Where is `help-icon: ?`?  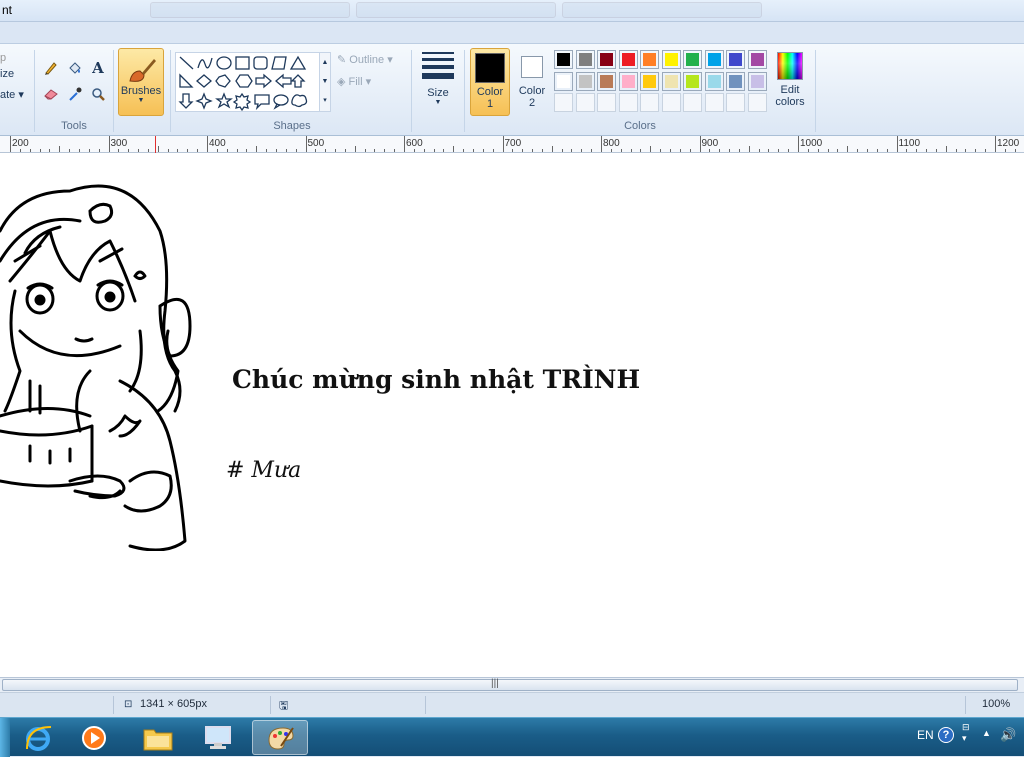 help-icon: ? is located at coordinates (946, 735).